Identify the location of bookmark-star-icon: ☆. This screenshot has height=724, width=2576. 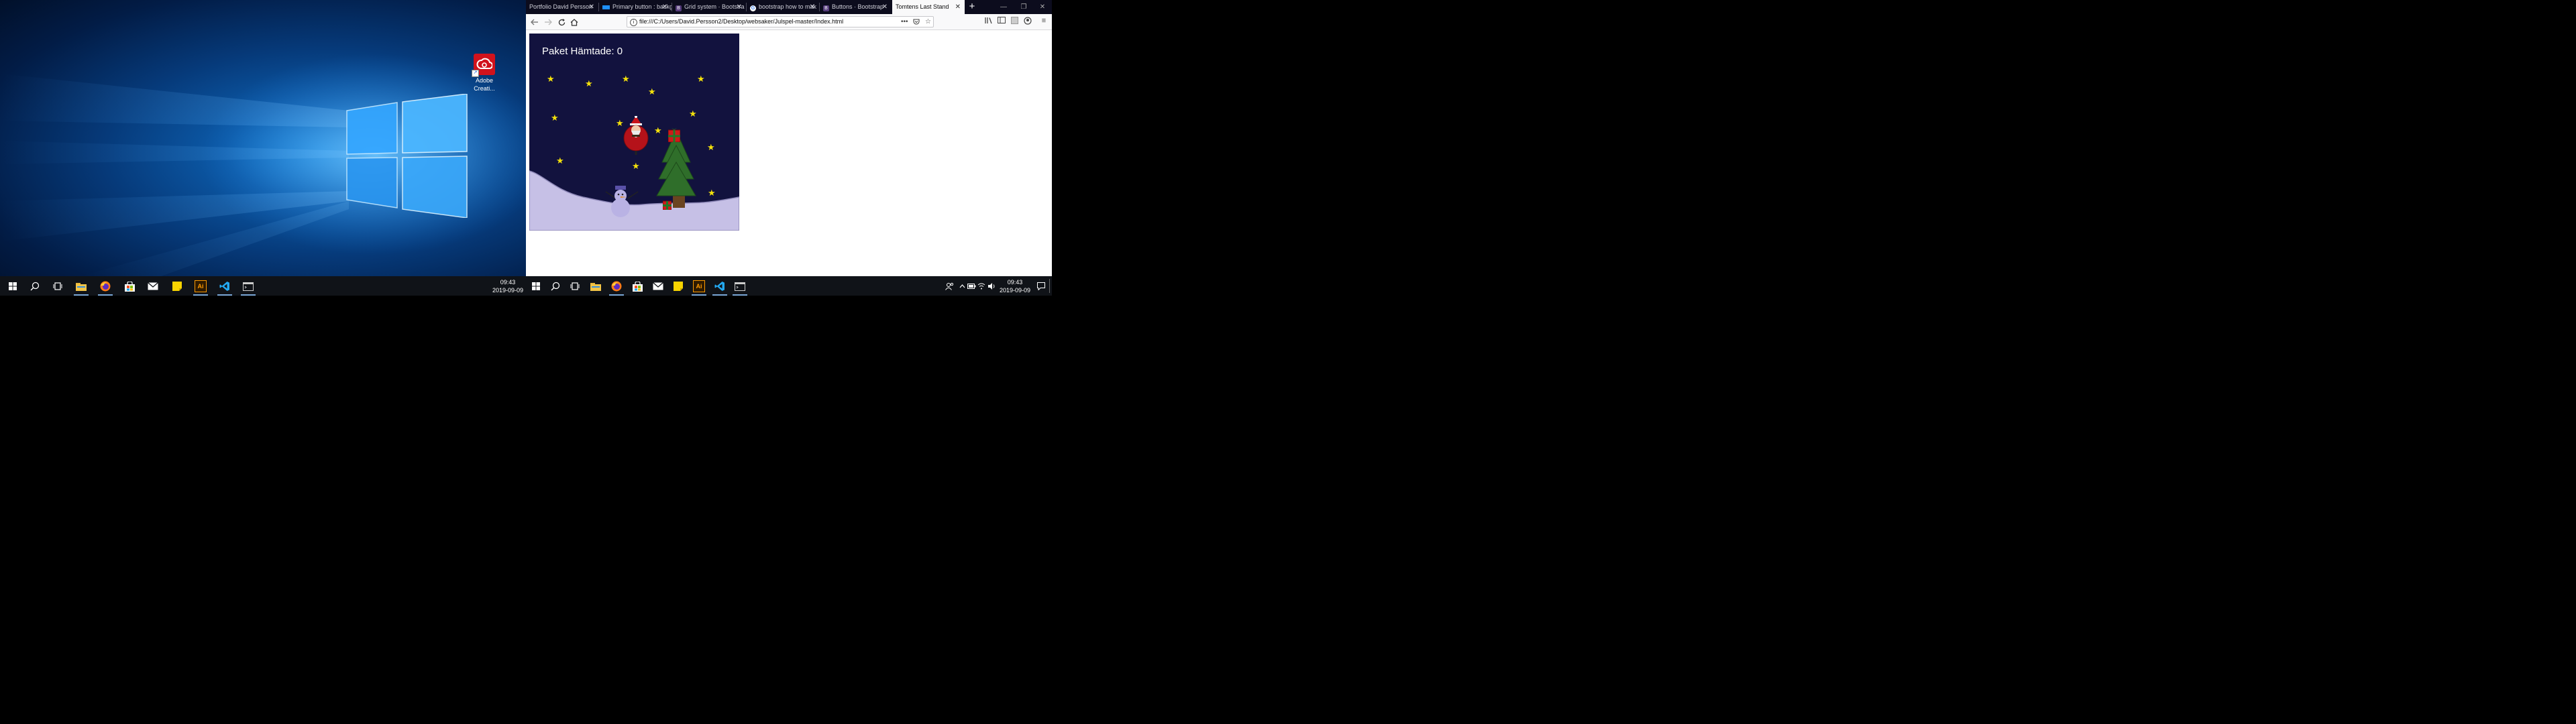
(928, 22).